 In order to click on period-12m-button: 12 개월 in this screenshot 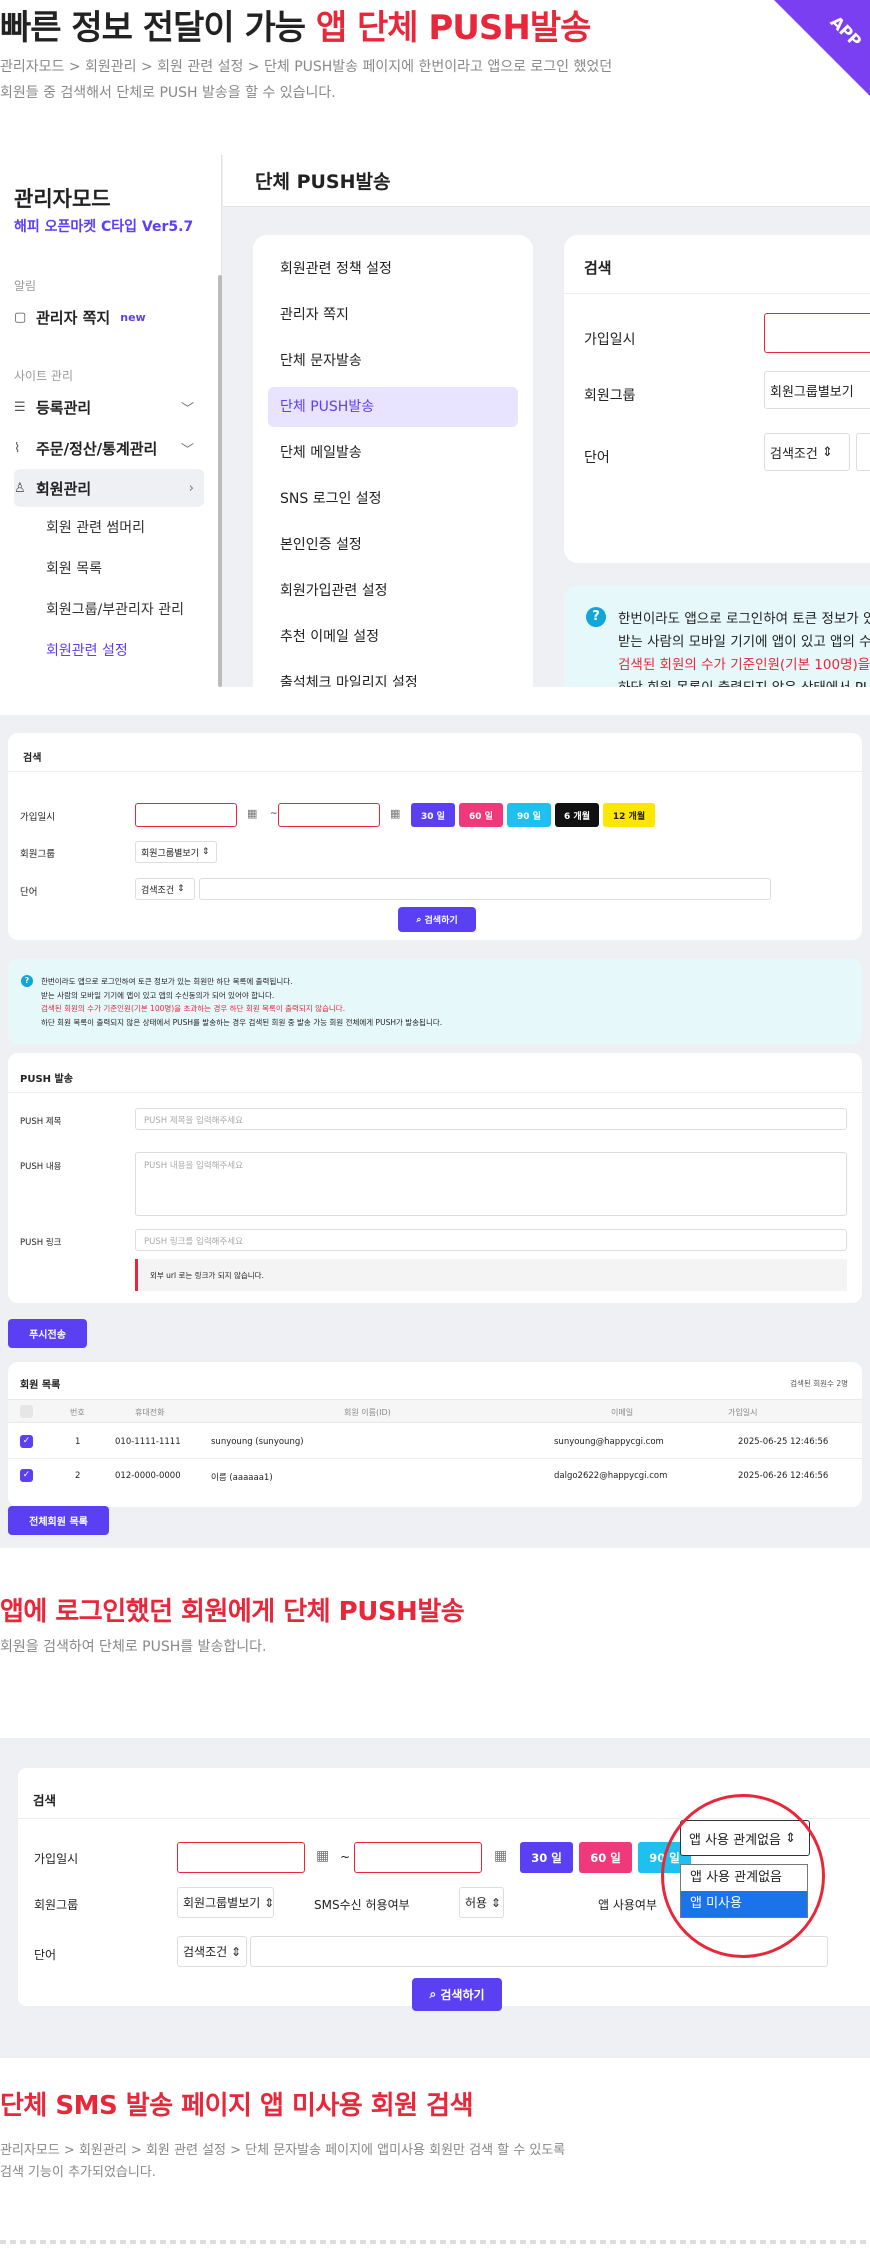, I will do `click(629, 815)`.